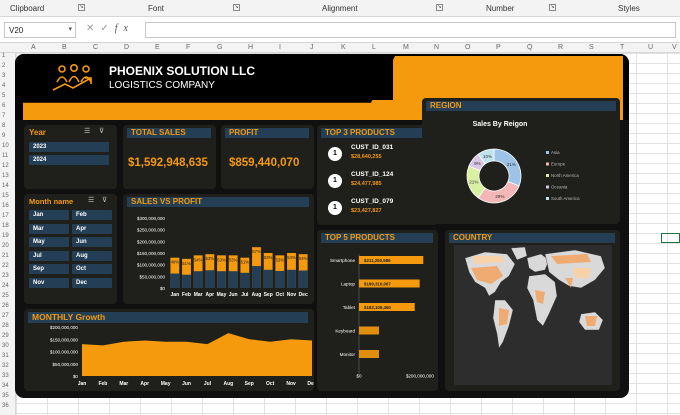  What do you see at coordinates (410, 30) in the screenshot?
I see `formula-input` at bounding box center [410, 30].